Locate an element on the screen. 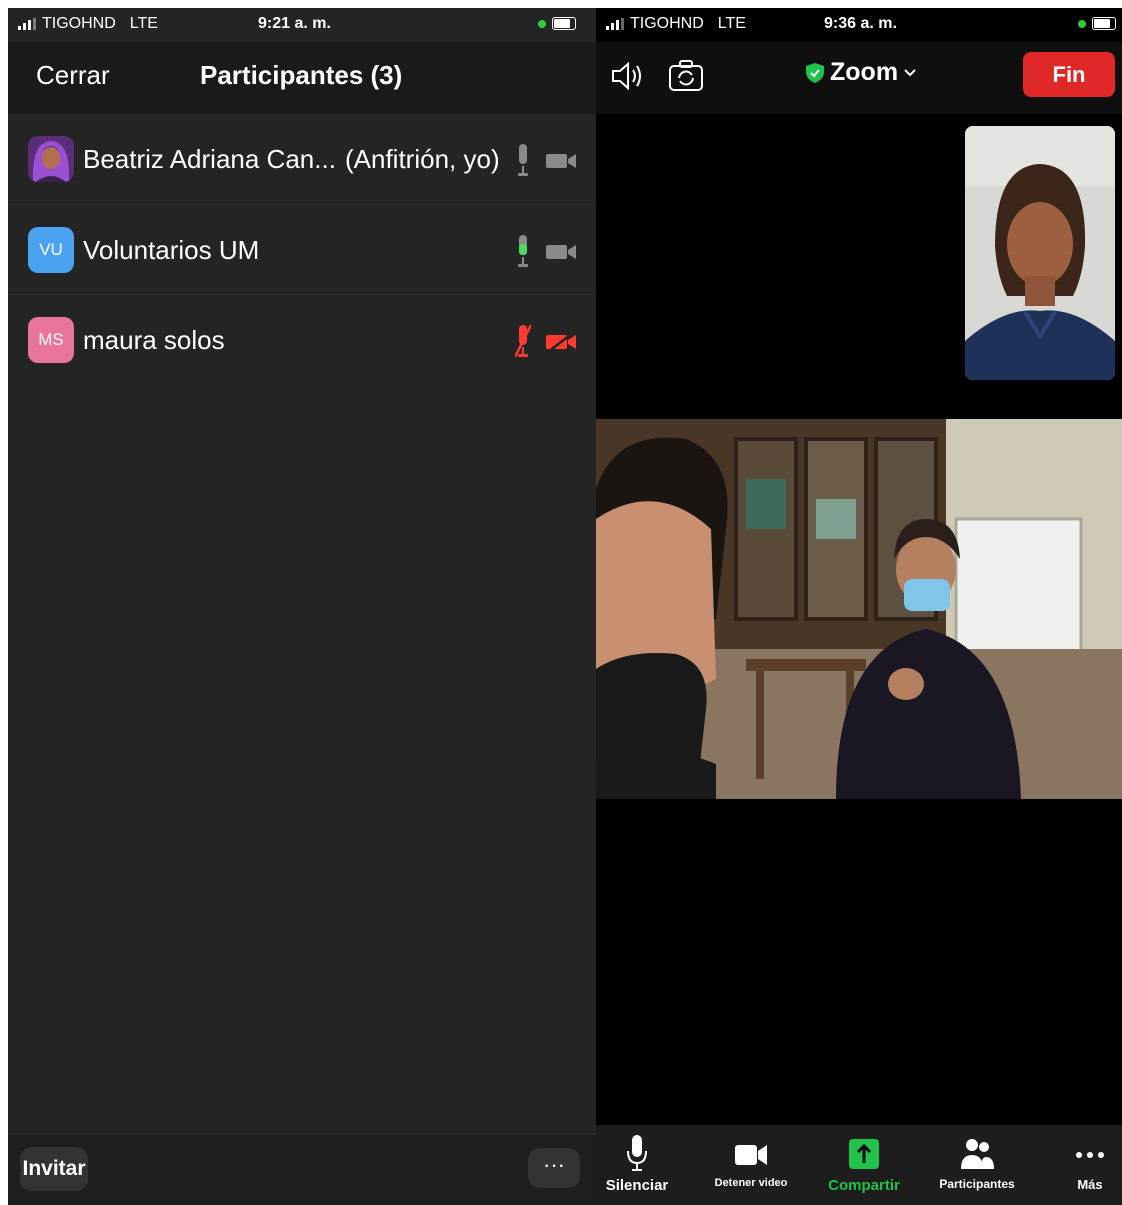 The image size is (1122, 1205). meeting-topbar: Zoom Fin is located at coordinates (859, 78).